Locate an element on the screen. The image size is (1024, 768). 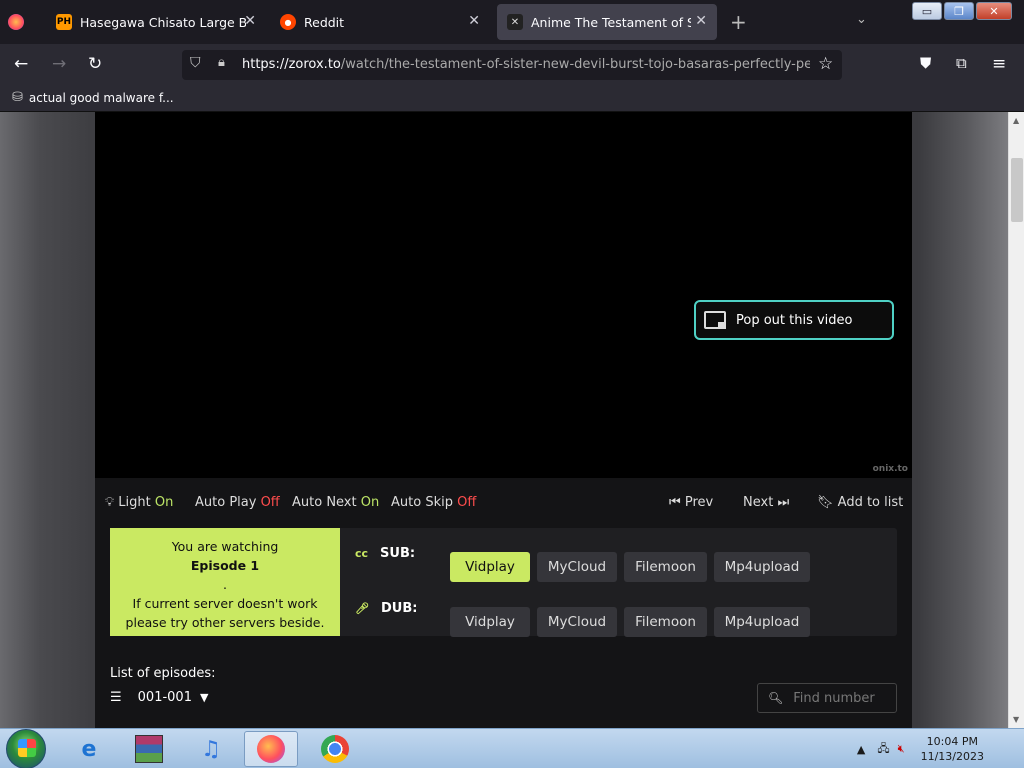
autoplay-label: Auto Play is located at coordinates (226, 502).